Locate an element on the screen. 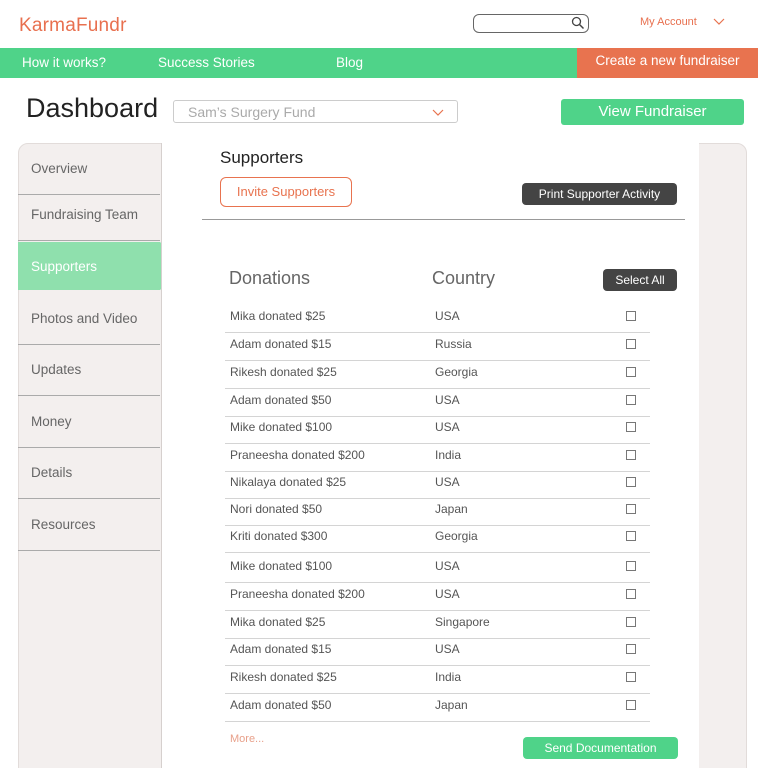 The height and width of the screenshot is (768, 758). table-row: Adam donated $50 USA is located at coordinates (437, 403).